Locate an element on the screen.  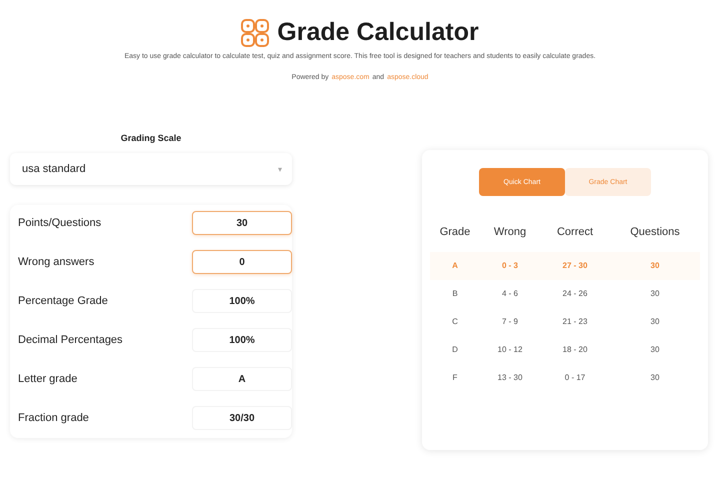
scale-dropdown: usa standard ▾ is located at coordinates (151, 169).